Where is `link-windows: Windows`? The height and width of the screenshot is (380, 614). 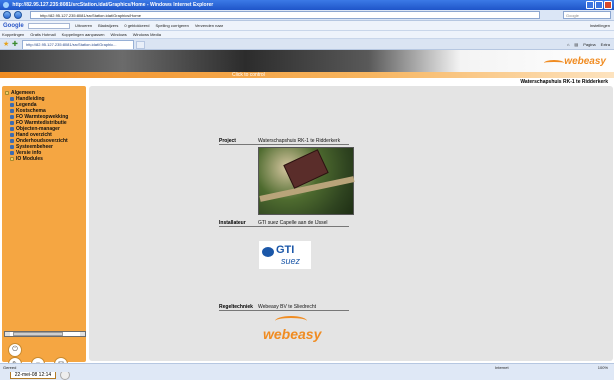
link-windows: Windows is located at coordinates (119, 34).